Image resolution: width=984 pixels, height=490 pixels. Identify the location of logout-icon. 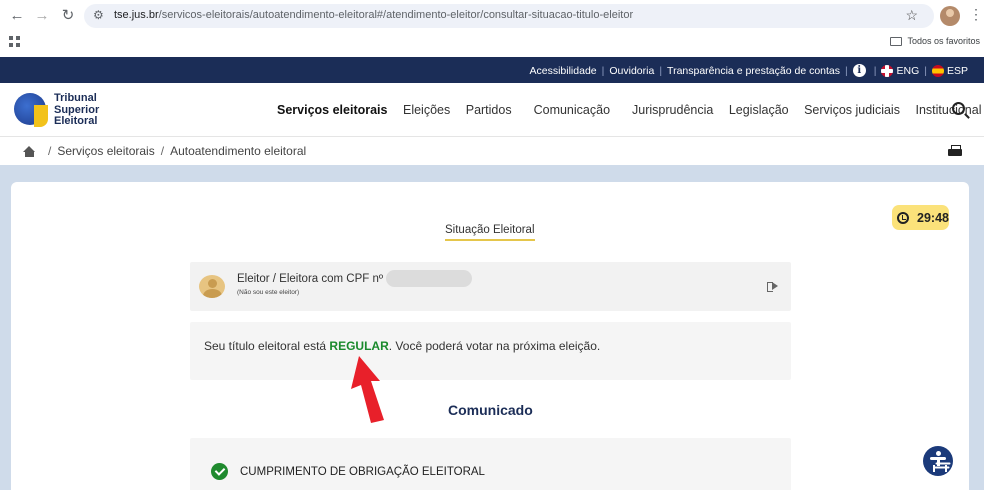
(773, 286).